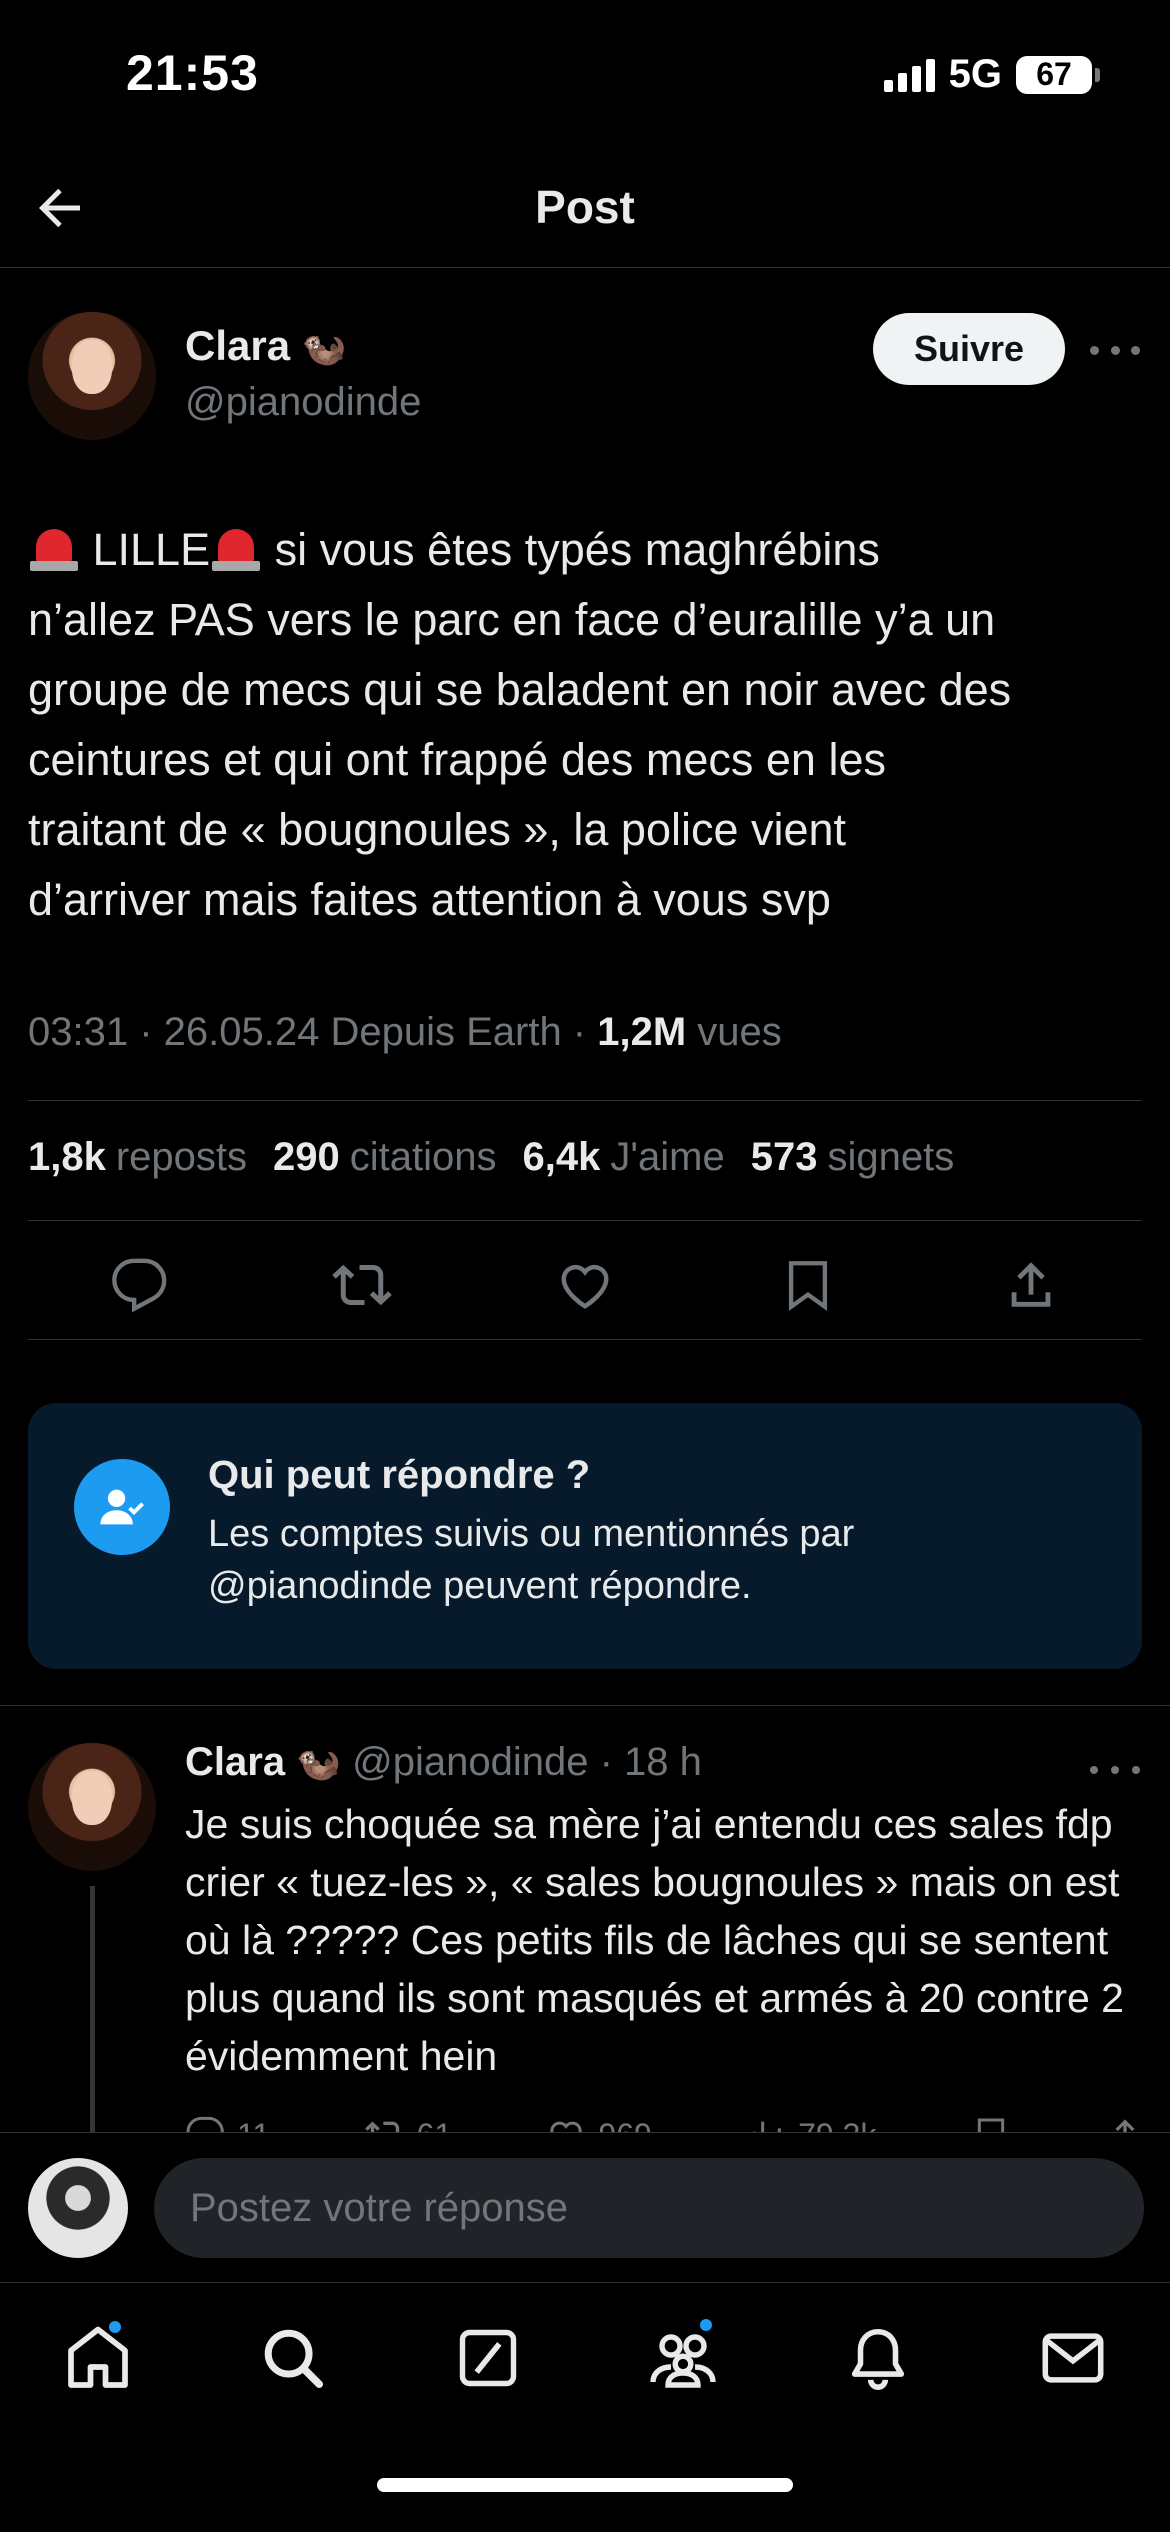 This screenshot has height=2532, width=1170. What do you see at coordinates (385, 1157) in the screenshot?
I see `quotes-stat: 290 citations` at bounding box center [385, 1157].